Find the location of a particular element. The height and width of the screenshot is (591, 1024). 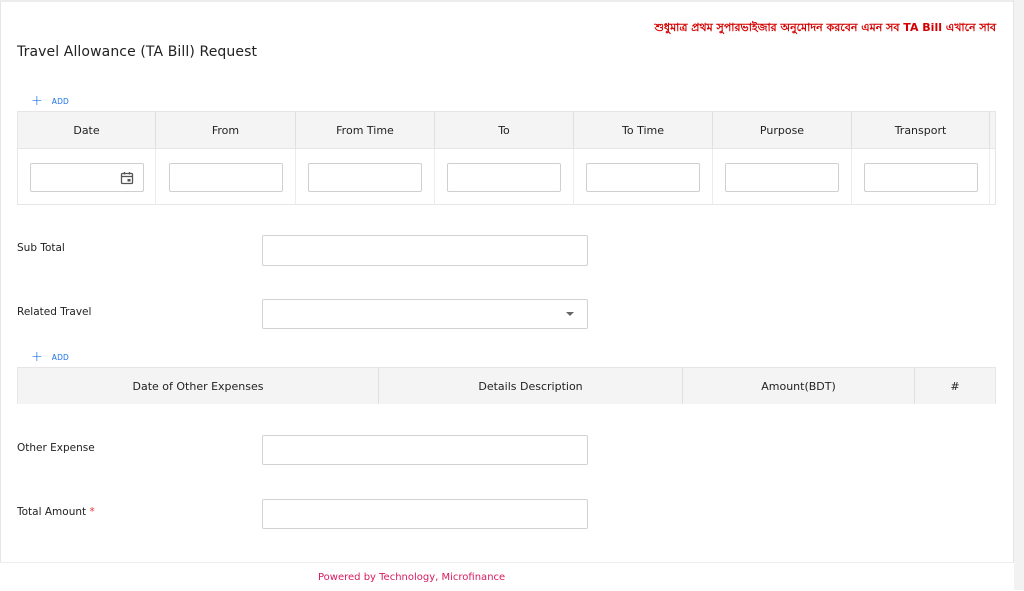

footer-text: Powered by Technology, Microfinance is located at coordinates (412, 577).